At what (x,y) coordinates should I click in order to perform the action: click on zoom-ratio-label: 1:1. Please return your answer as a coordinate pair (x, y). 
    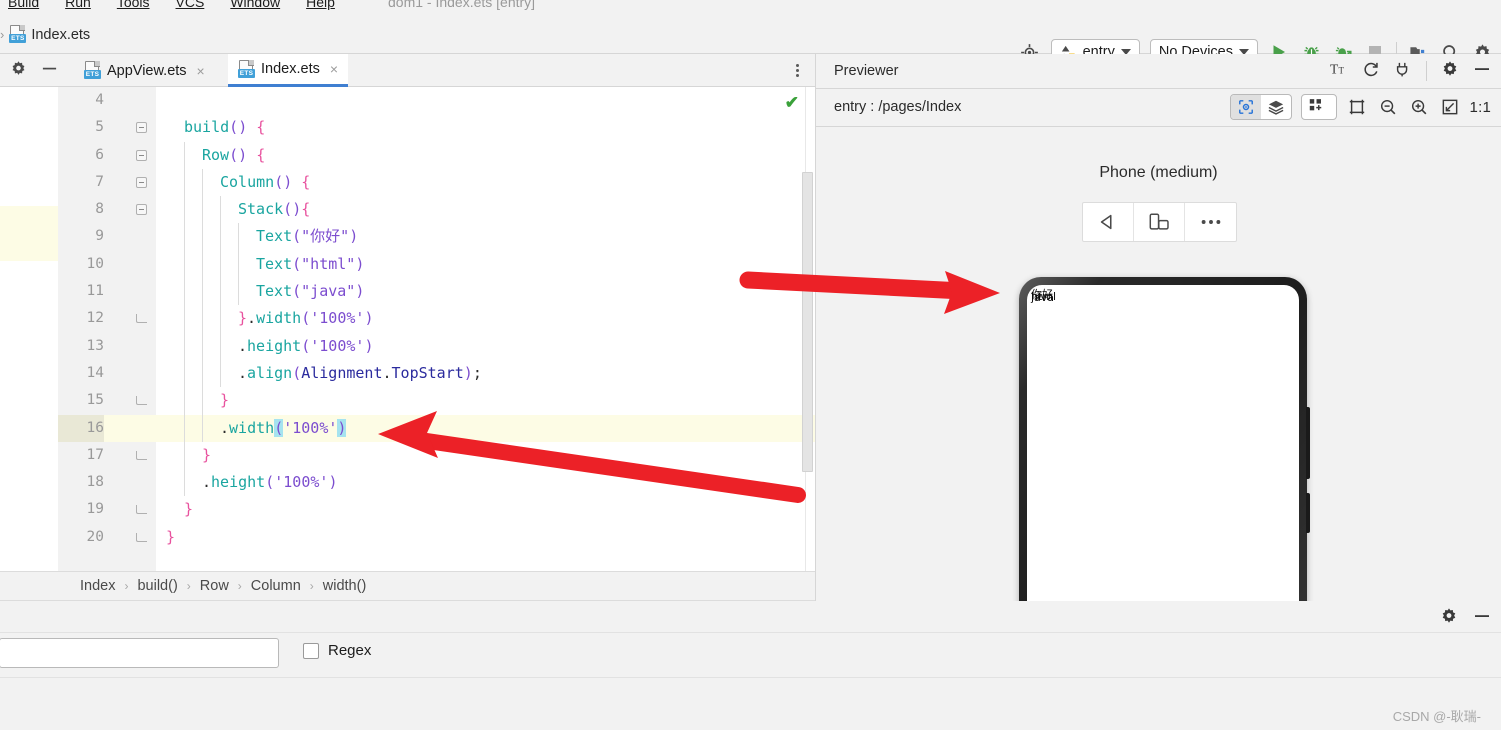
    Looking at the image, I should click on (1480, 107).